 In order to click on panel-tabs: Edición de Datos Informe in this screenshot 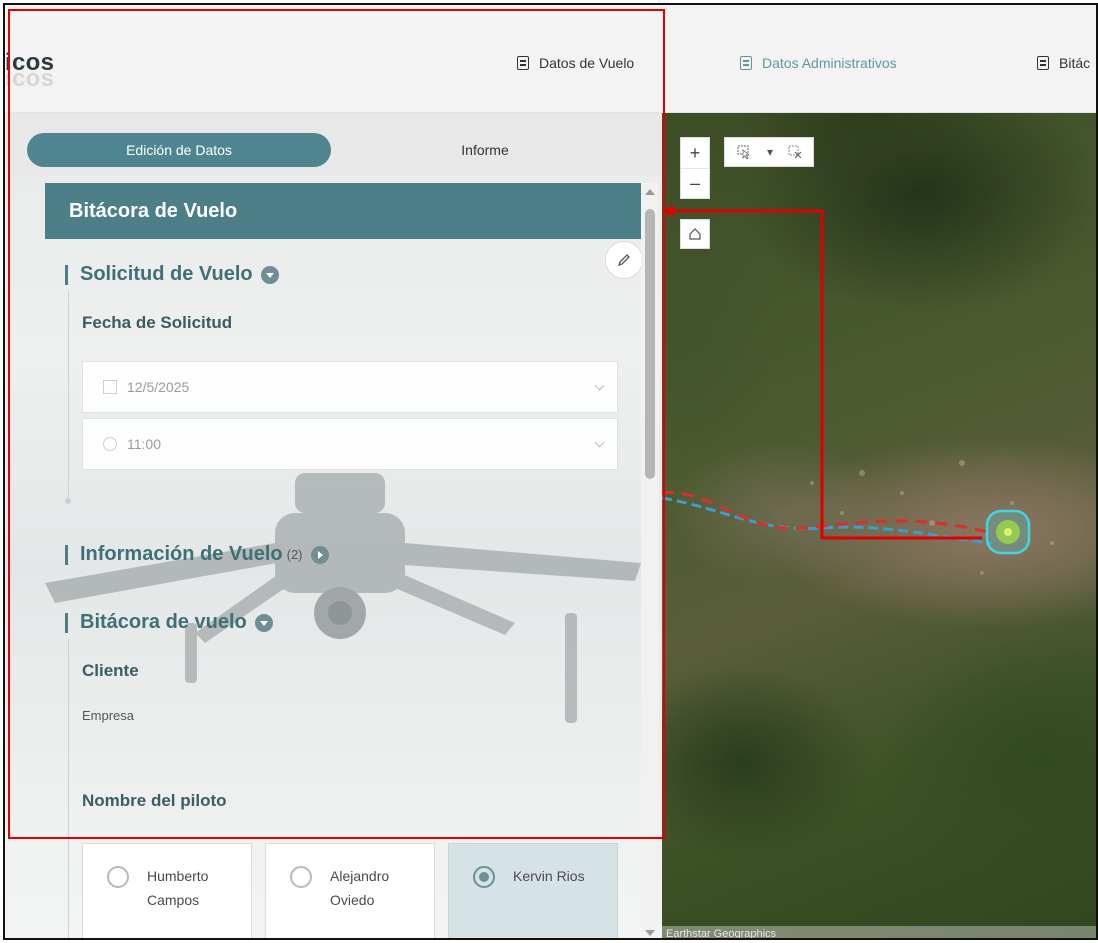, I will do `click(333, 144)`.